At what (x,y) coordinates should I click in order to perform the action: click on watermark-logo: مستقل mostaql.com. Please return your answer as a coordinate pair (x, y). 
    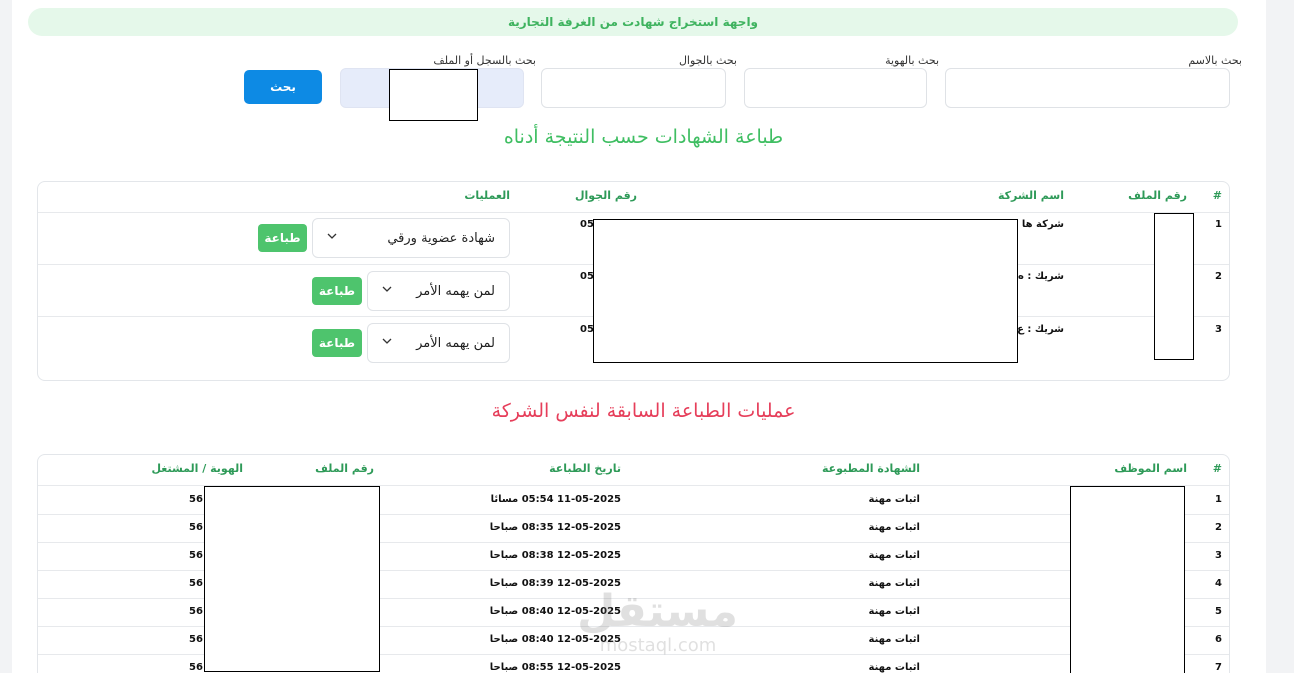
    Looking at the image, I should click on (657, 624).